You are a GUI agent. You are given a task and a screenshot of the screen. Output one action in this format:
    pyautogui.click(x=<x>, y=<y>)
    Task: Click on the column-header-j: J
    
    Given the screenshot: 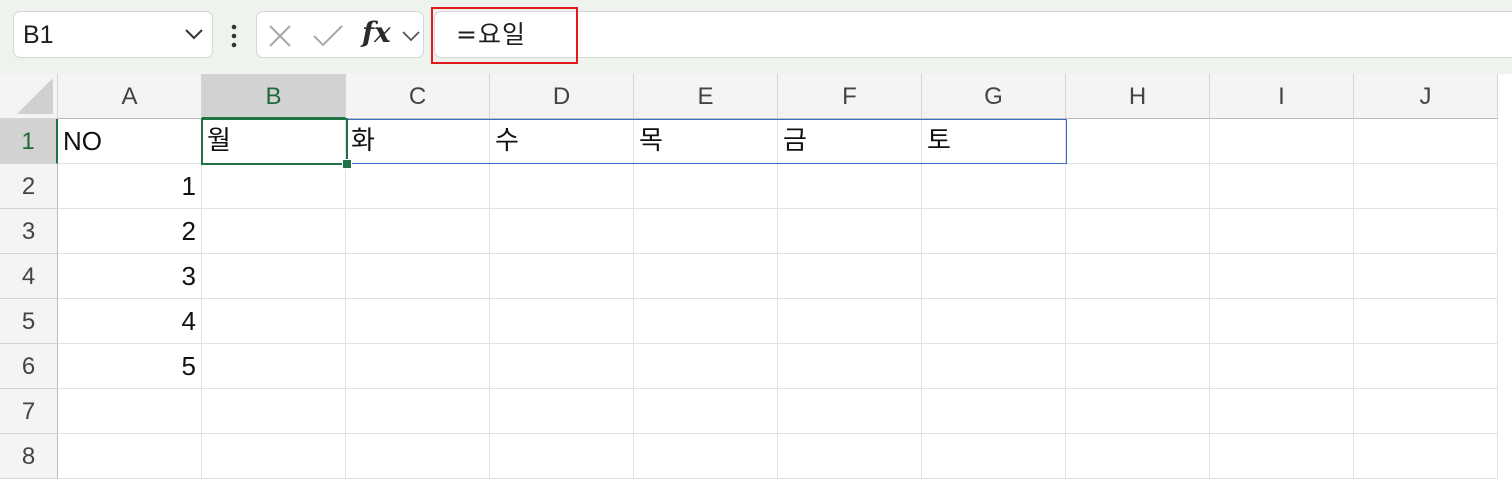 What is the action you would take?
    pyautogui.click(x=1426, y=96)
    